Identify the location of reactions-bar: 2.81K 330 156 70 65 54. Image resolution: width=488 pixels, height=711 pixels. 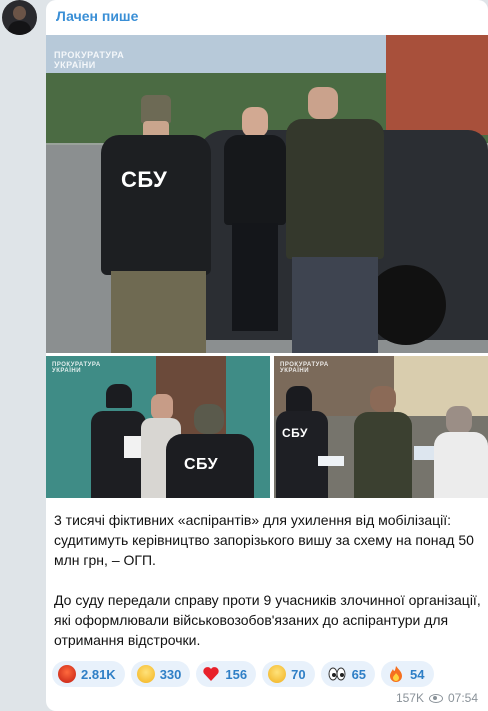
(243, 674).